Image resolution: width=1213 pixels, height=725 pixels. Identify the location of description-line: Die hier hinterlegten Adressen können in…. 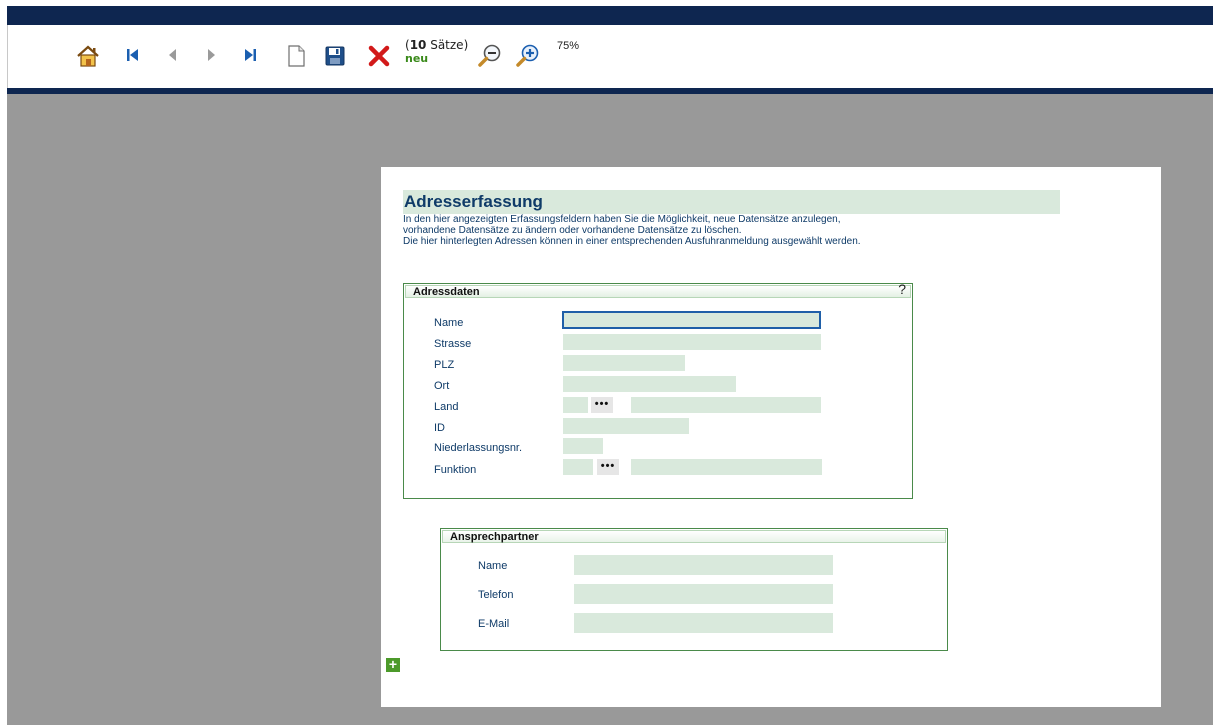
(632, 241).